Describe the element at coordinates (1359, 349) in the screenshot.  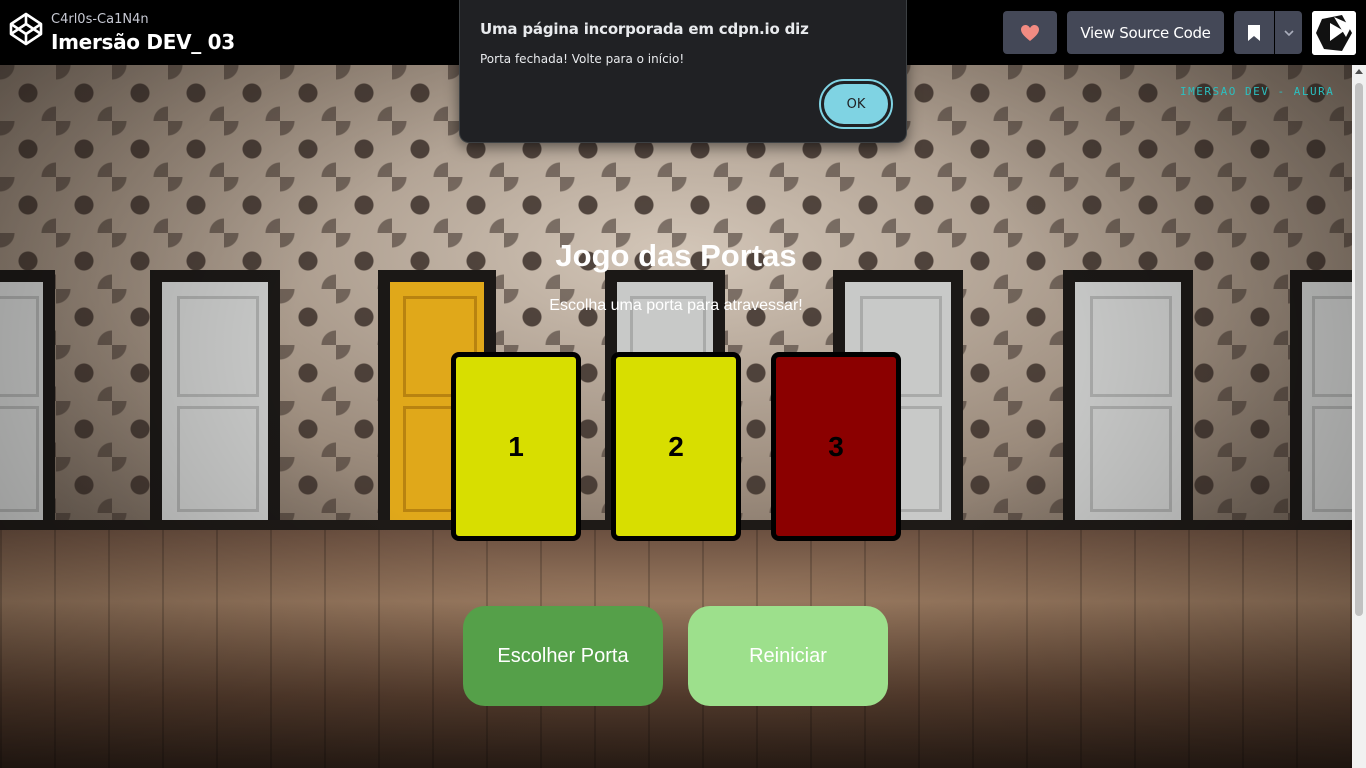
I see `scroll-thumb` at that location.